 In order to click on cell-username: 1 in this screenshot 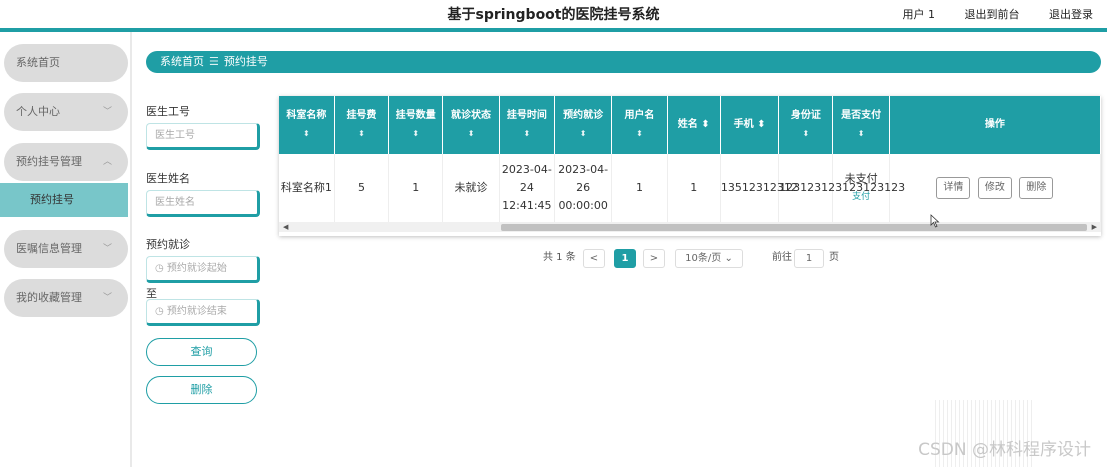, I will do `click(639, 188)`.